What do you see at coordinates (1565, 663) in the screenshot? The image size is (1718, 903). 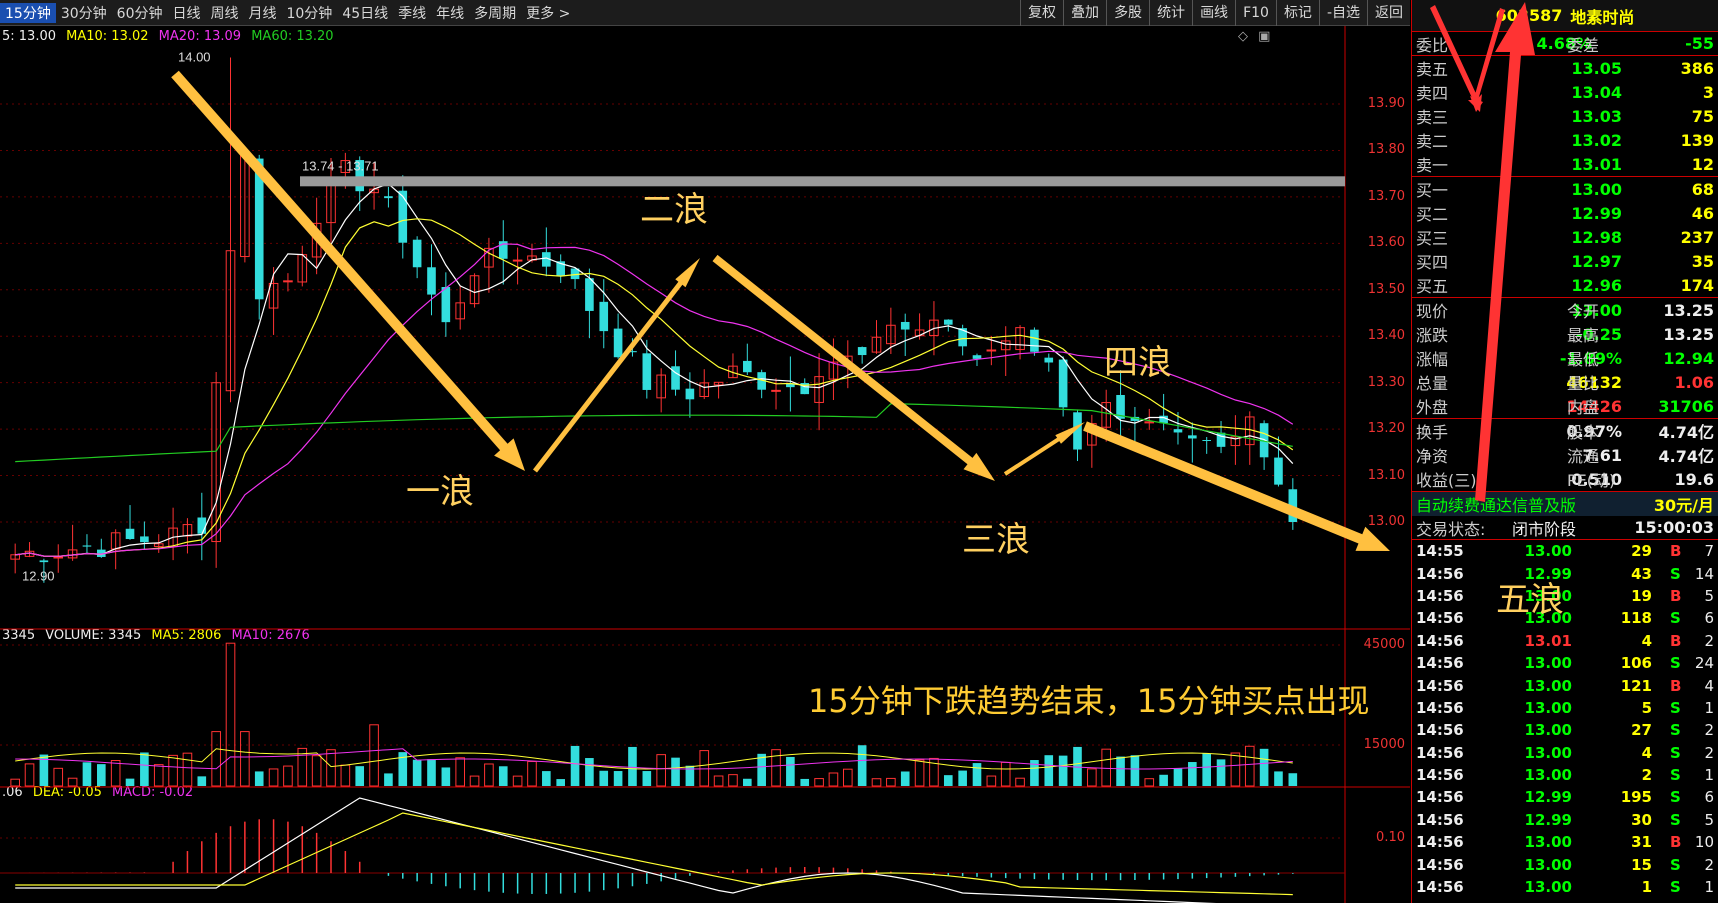 I see `tick-row: 14:56 13.00 106 S 24` at bounding box center [1565, 663].